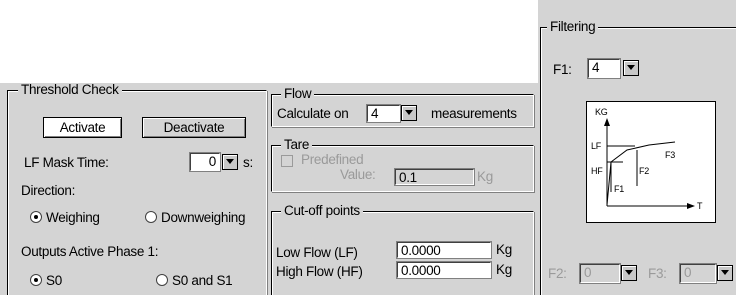 The height and width of the screenshot is (295, 736). What do you see at coordinates (619, 189) in the screenshot?
I see `graph-f1-label: F1` at bounding box center [619, 189].